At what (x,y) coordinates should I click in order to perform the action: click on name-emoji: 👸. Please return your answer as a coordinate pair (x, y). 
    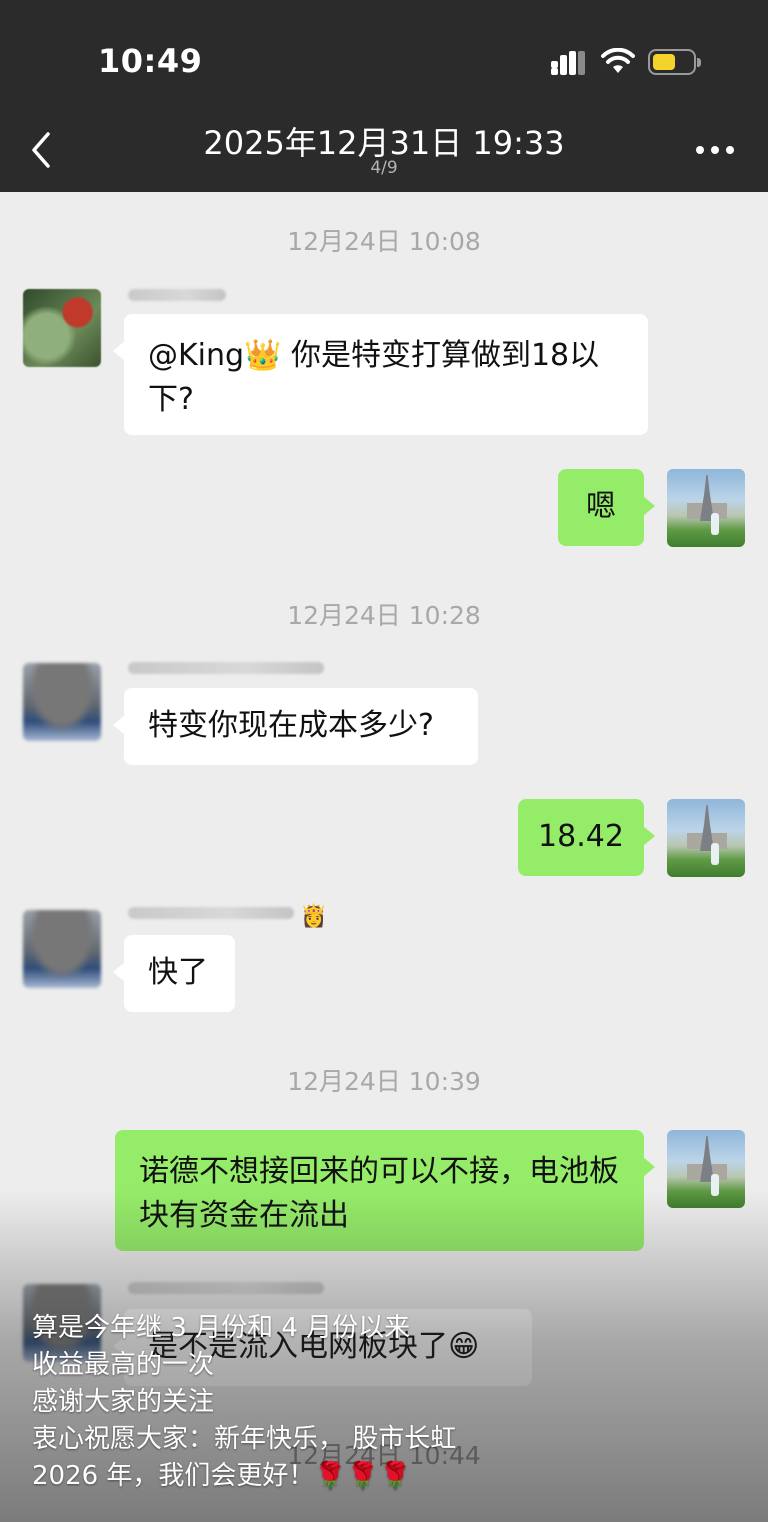
    Looking at the image, I should click on (314, 916).